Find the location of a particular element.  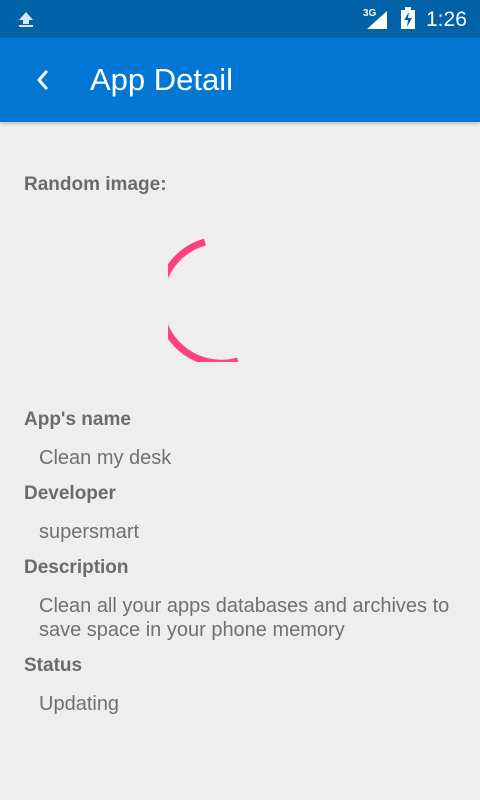

status-label: Status is located at coordinates (53, 665).